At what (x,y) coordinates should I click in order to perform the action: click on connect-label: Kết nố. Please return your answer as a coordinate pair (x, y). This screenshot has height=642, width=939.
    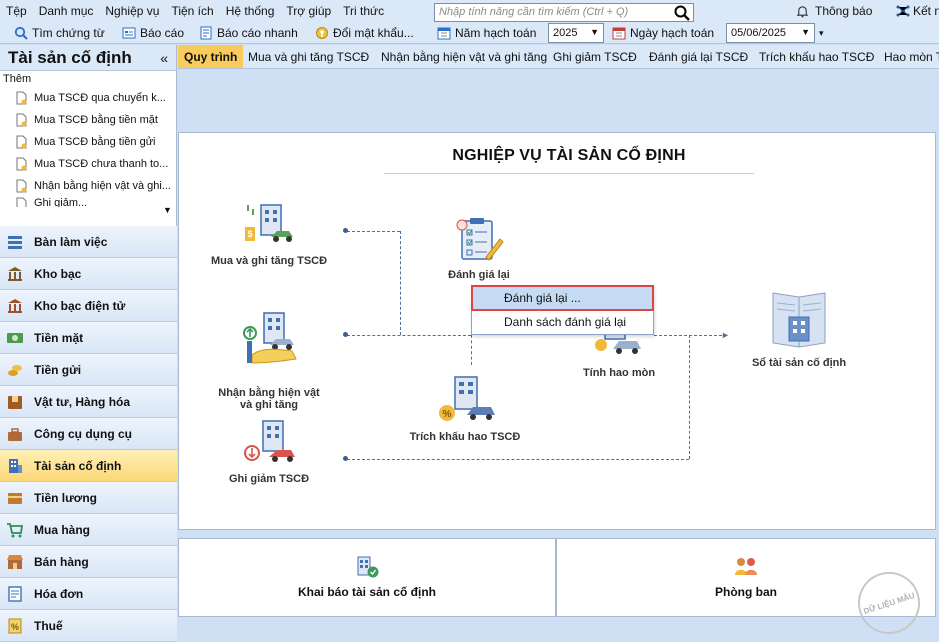
    Looking at the image, I should click on (926, 11).